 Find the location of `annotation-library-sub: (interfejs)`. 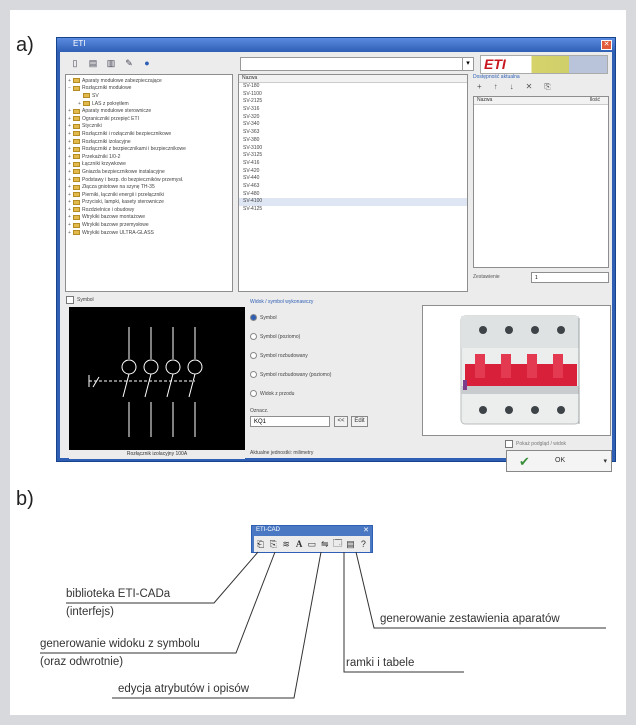

annotation-library-sub: (interfejs) is located at coordinates (90, 612).